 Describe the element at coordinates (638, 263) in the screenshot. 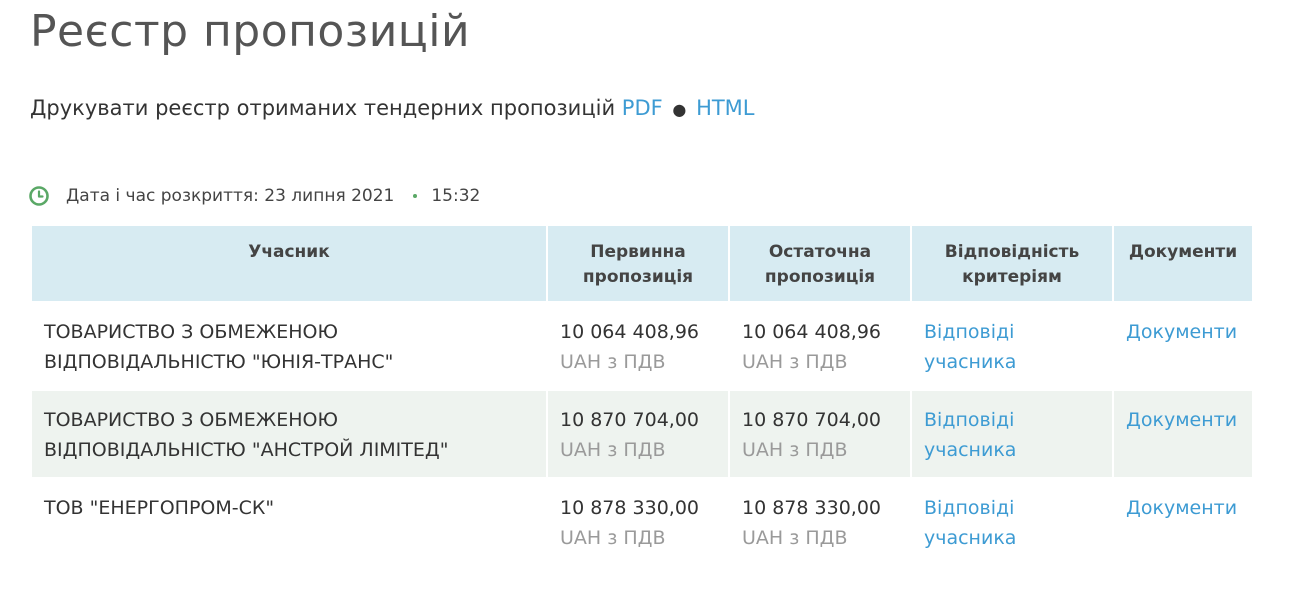

I see `header-initial-offer: Первинна пропозиція` at that location.